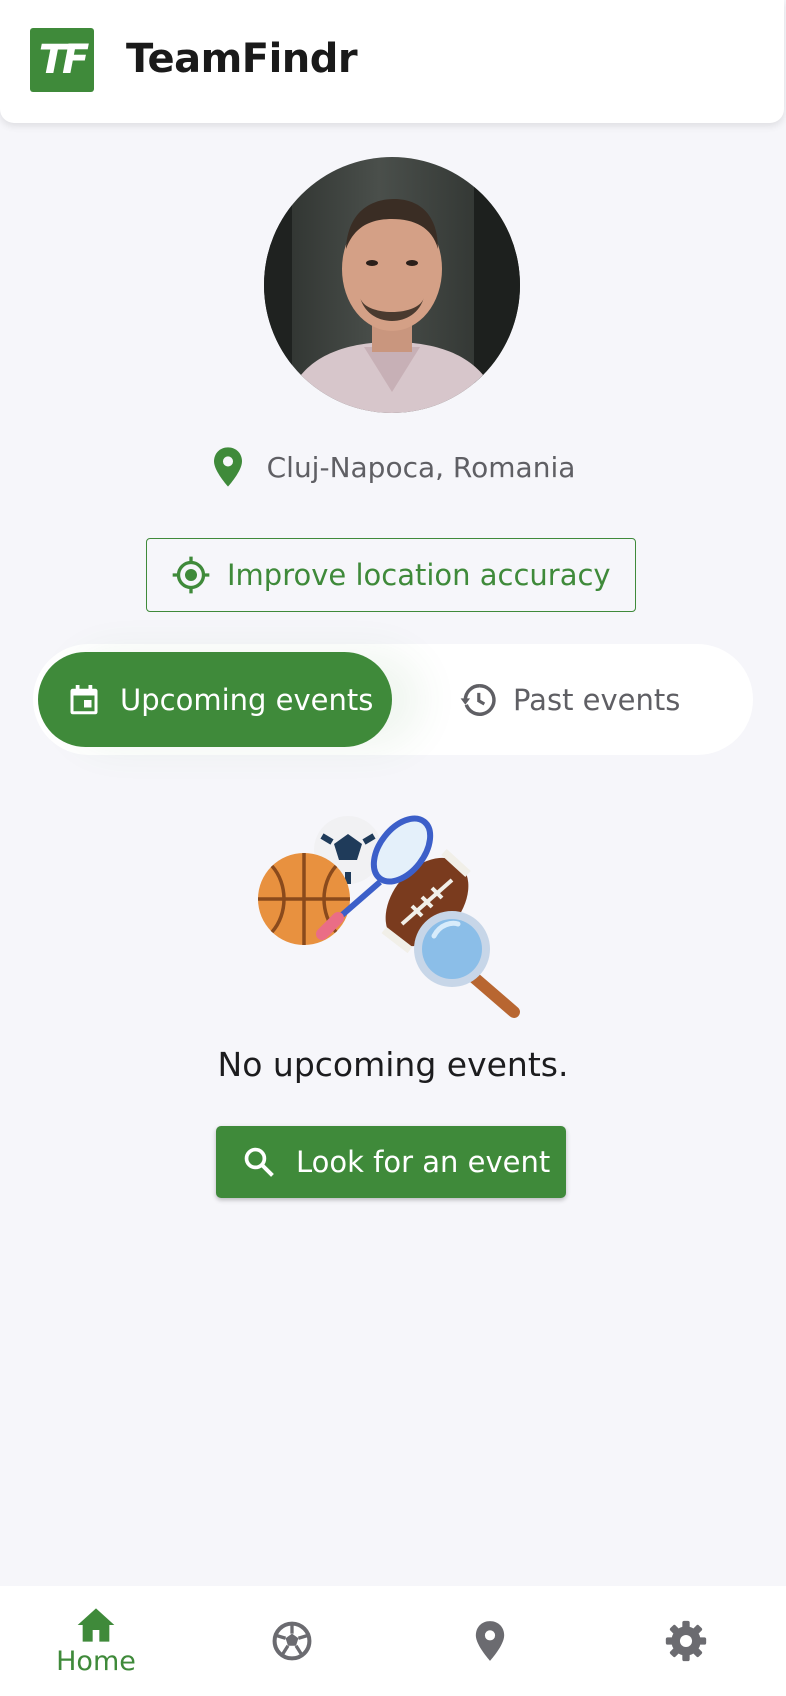 Image resolution: width=786 pixels, height=1696 pixels. I want to click on soccer-ball-icon, so click(292, 1641).